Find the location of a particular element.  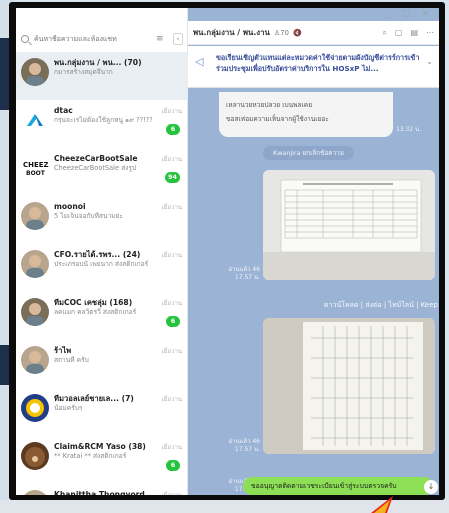

scroll-down-button: ↓ is located at coordinates (431, 487).